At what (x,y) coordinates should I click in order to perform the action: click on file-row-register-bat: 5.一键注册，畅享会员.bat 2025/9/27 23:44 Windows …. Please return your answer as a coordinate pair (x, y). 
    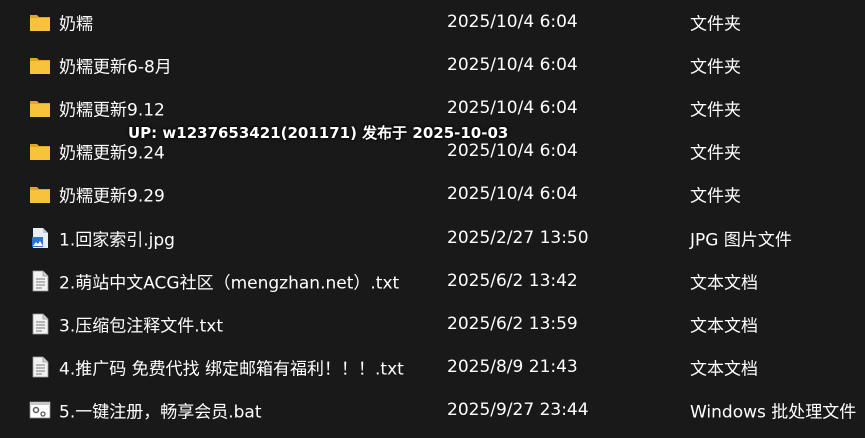
    Looking at the image, I should click on (432, 410).